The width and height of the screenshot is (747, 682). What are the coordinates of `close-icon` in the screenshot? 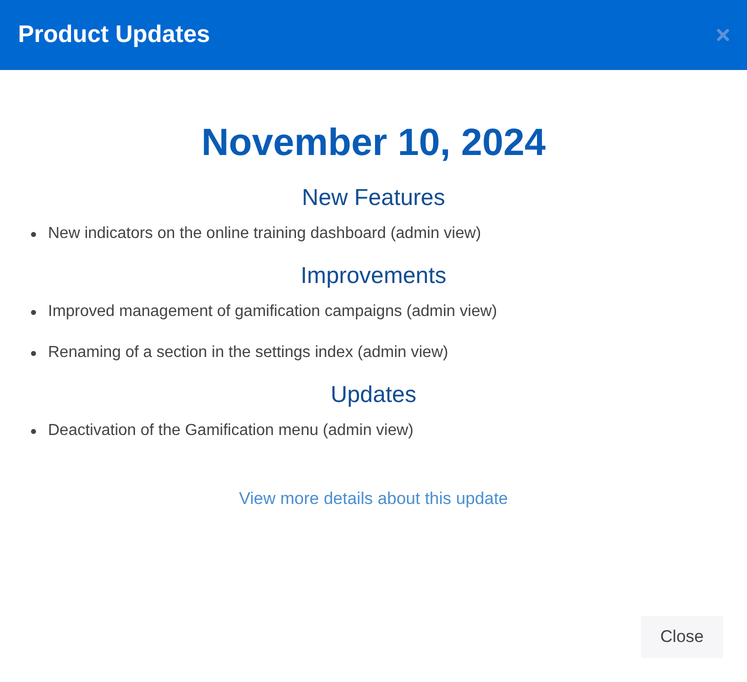 It's located at (723, 35).